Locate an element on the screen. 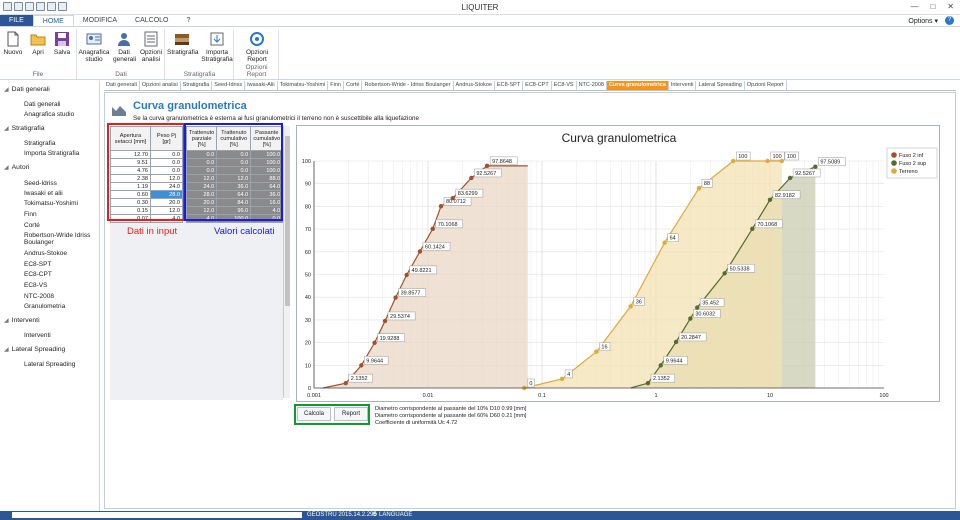 The image size is (960, 520). salva-button: Salva is located at coordinates (62, 43).